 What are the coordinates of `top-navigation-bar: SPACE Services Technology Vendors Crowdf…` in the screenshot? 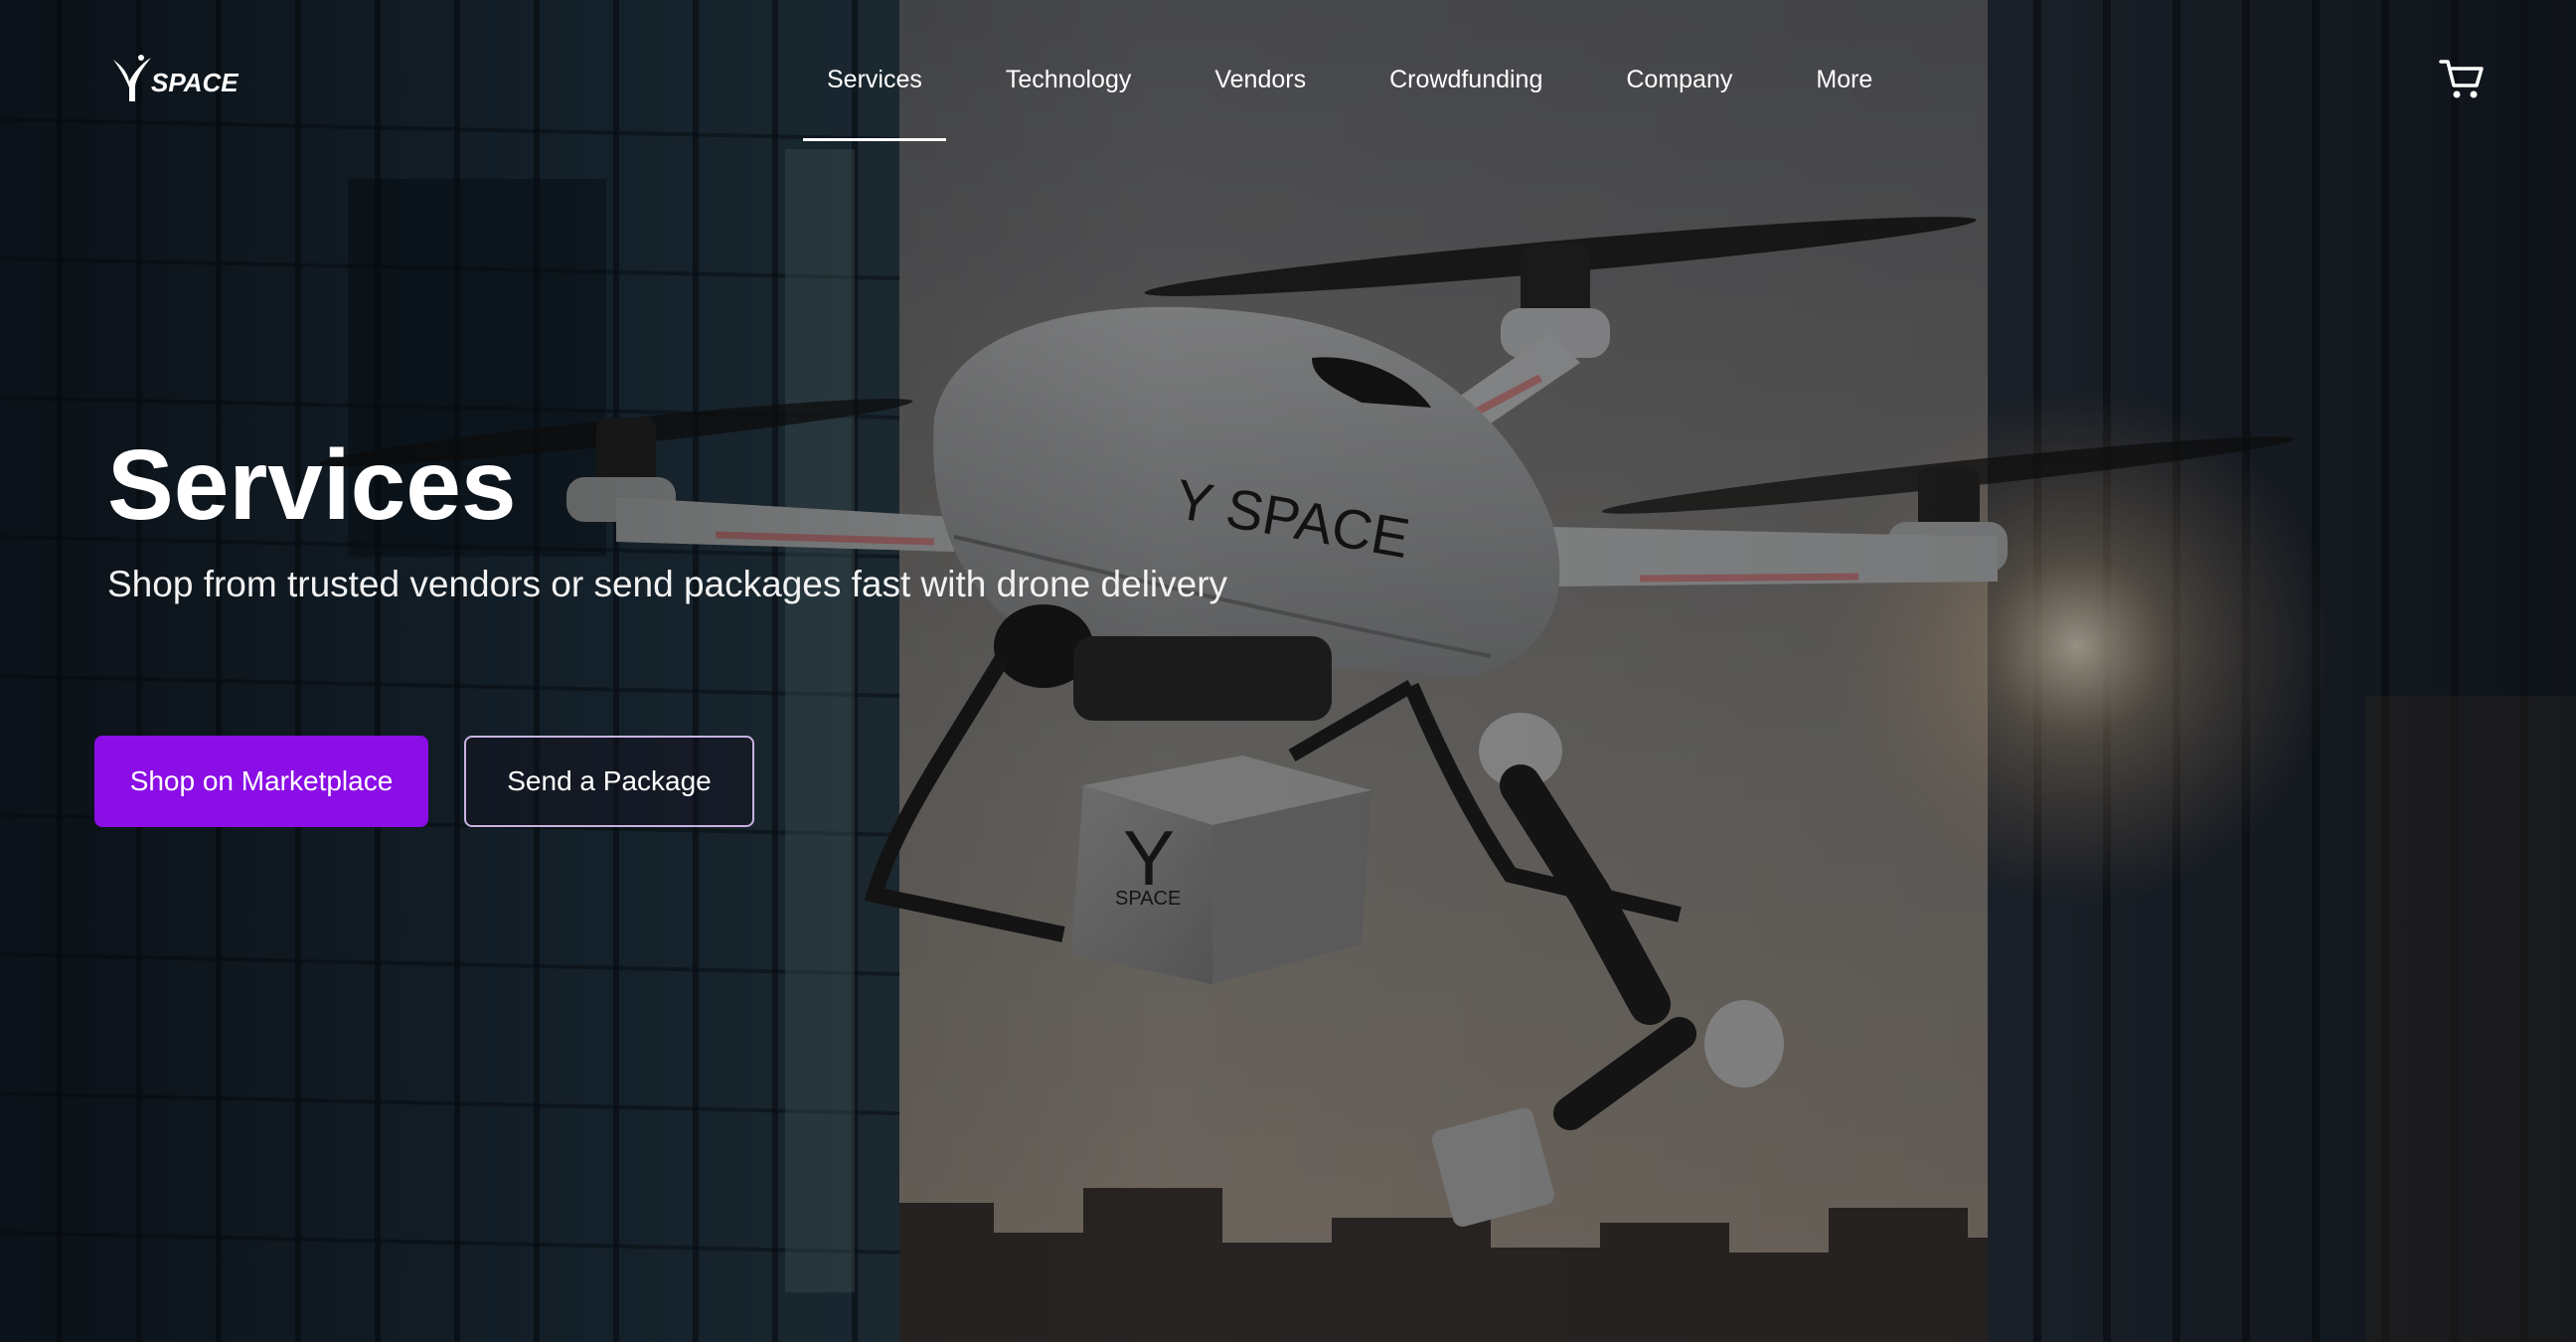 It's located at (1288, 80).